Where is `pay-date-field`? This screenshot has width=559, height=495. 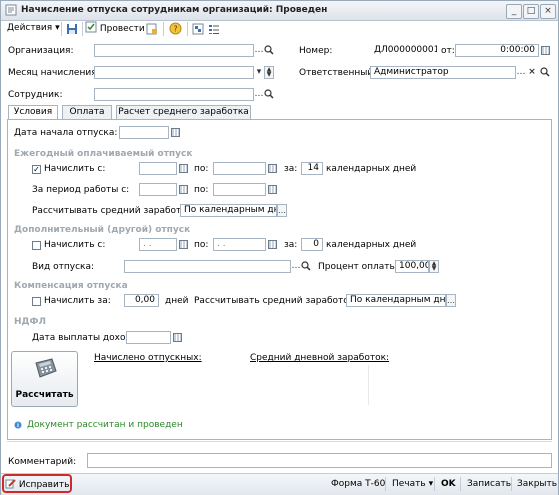 pay-date-field is located at coordinates (148, 337).